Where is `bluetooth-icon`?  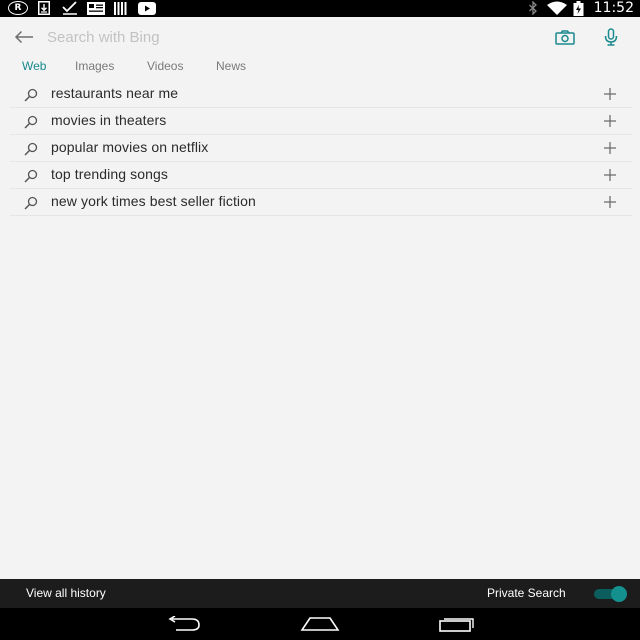 bluetooth-icon is located at coordinates (533, 8).